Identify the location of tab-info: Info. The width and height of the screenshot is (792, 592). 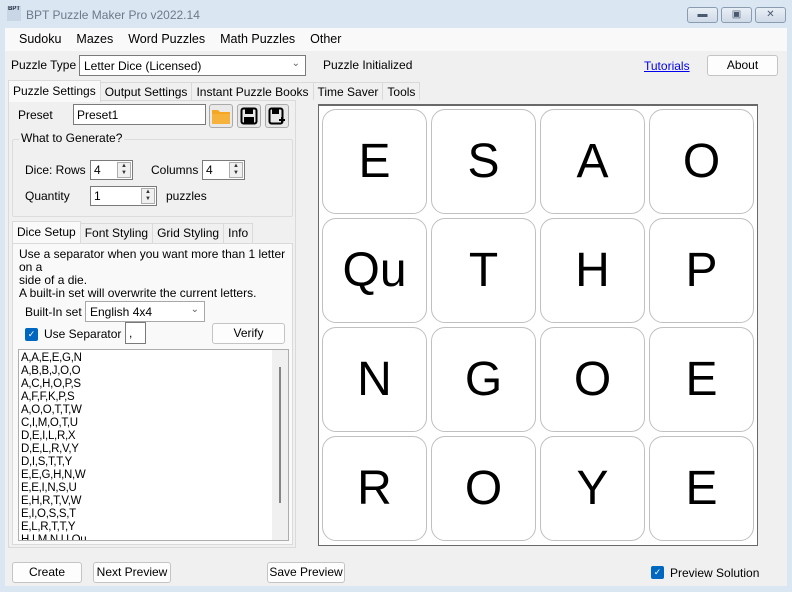
(238, 233).